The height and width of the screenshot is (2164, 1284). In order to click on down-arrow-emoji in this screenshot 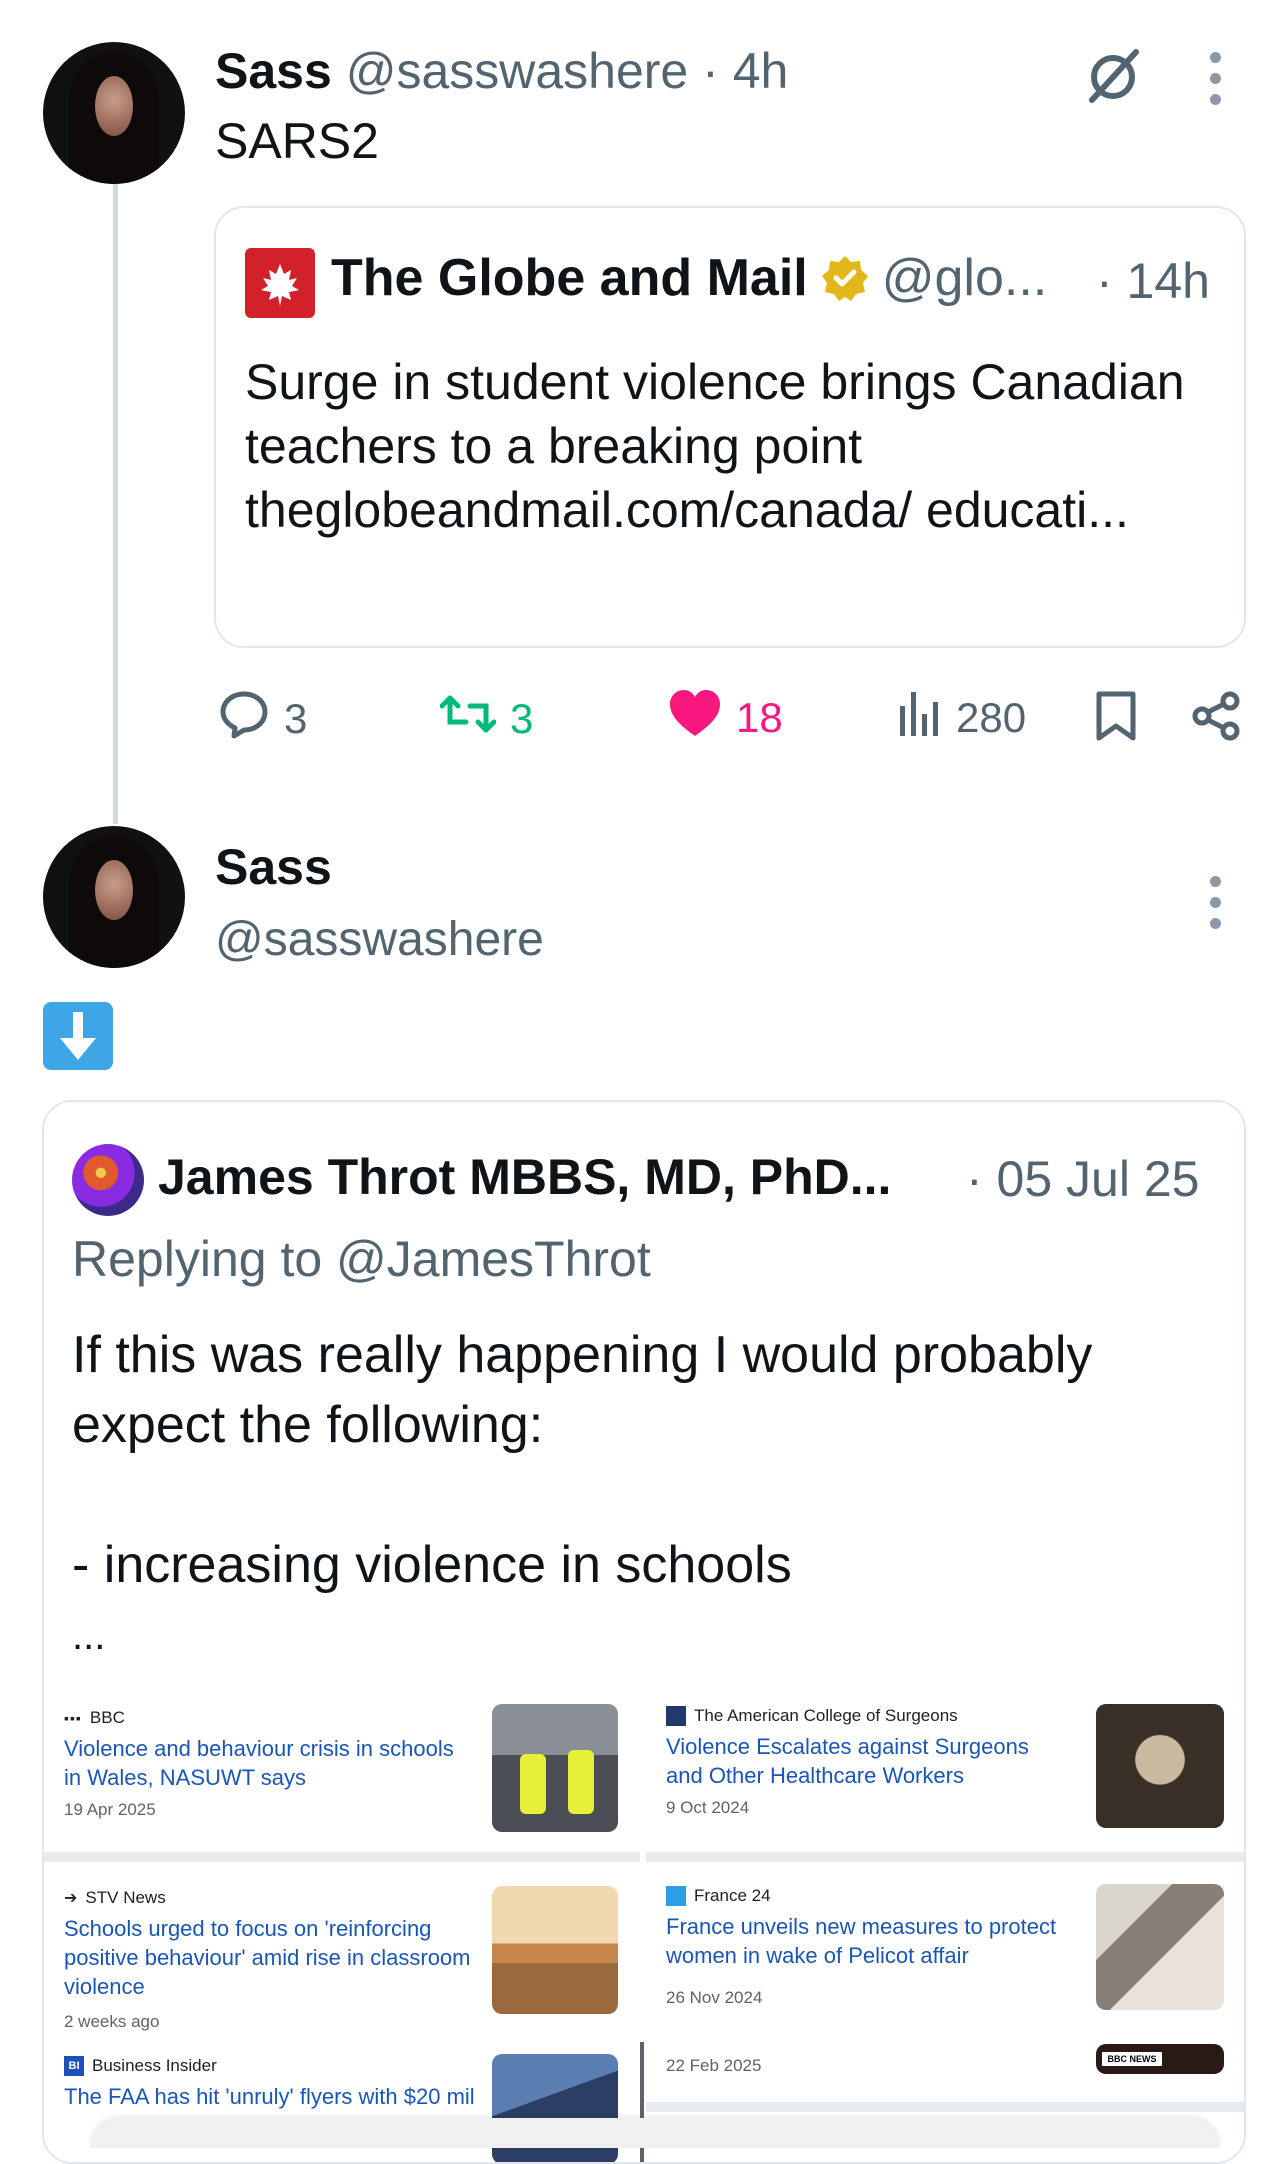, I will do `click(78, 1036)`.